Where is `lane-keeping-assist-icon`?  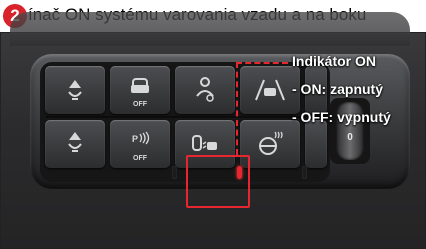 lane-keeping-assist-icon is located at coordinates (270, 90).